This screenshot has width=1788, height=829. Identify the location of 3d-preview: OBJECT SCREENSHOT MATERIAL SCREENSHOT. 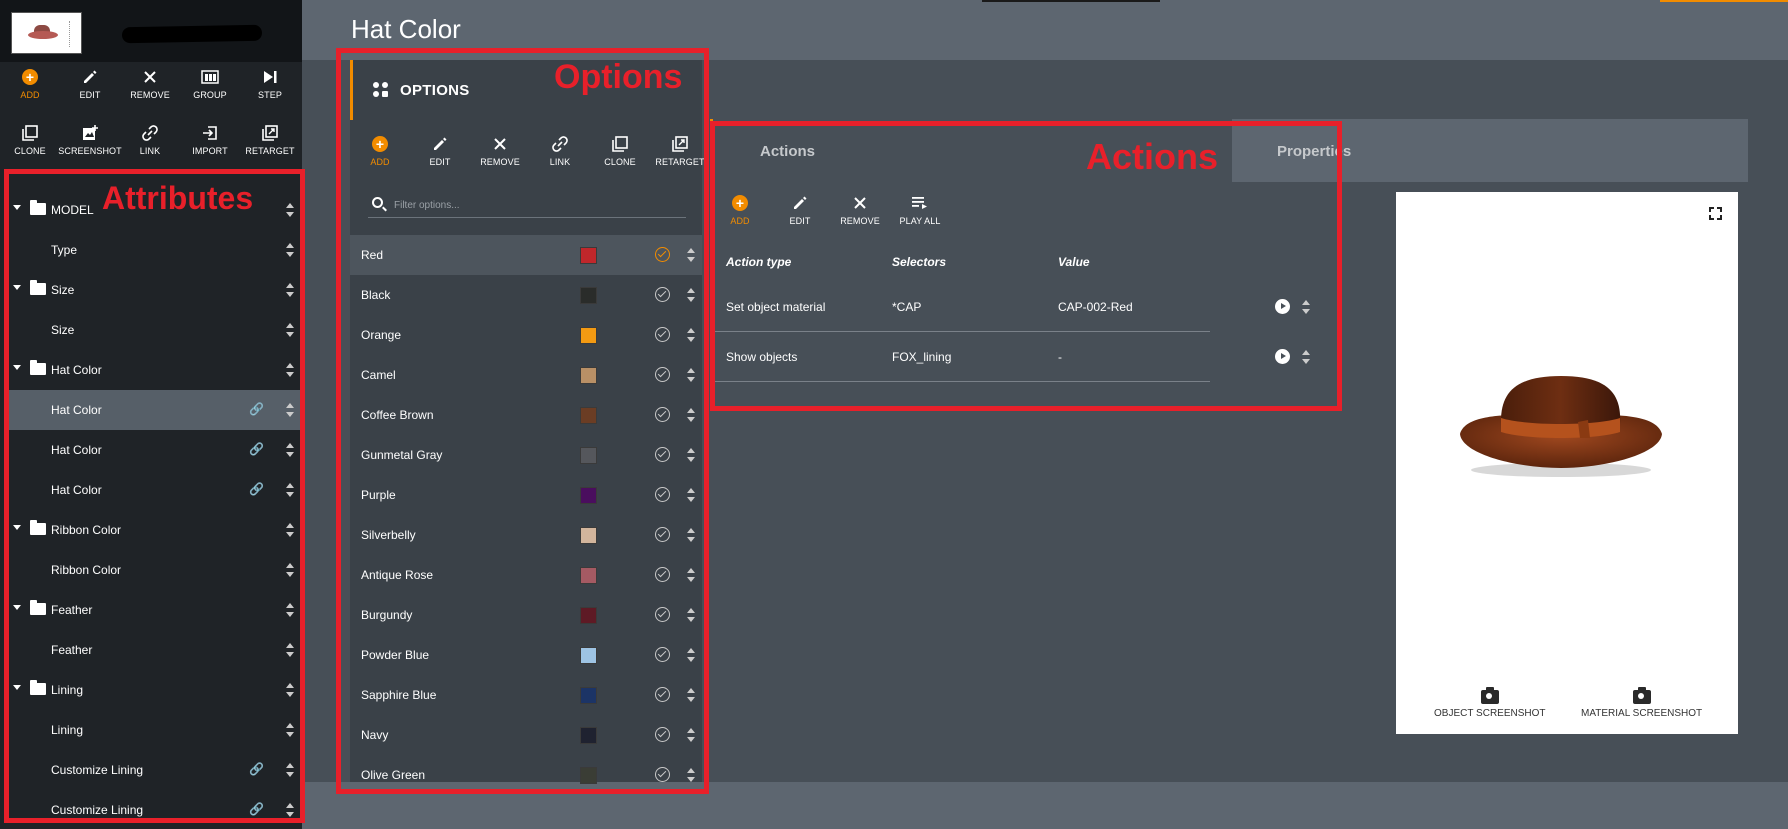
(1567, 463).